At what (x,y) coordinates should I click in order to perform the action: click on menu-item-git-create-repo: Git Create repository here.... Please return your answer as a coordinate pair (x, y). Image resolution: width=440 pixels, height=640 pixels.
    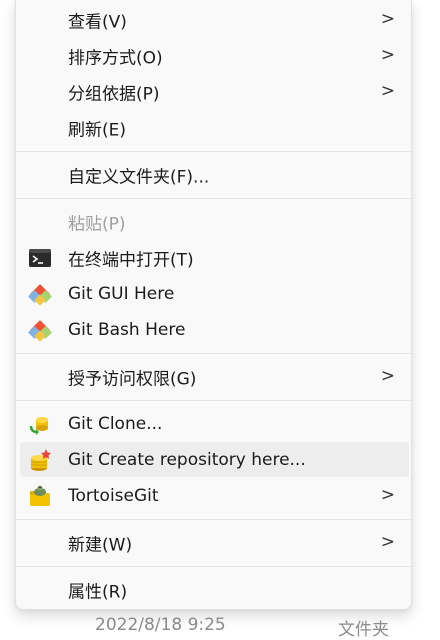
    Looking at the image, I should click on (214, 459).